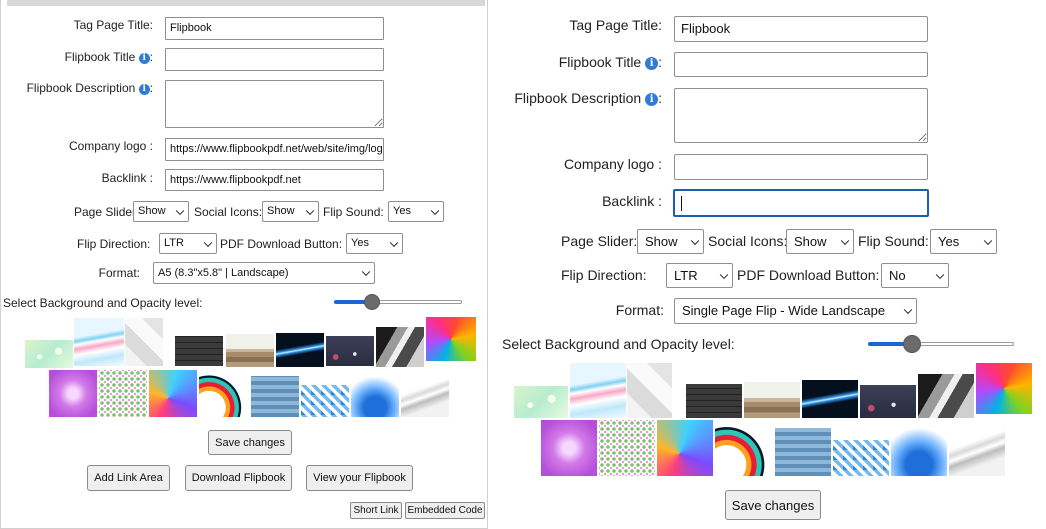  What do you see at coordinates (374, 243) in the screenshot?
I see `pdf-download-select: Yes` at bounding box center [374, 243].